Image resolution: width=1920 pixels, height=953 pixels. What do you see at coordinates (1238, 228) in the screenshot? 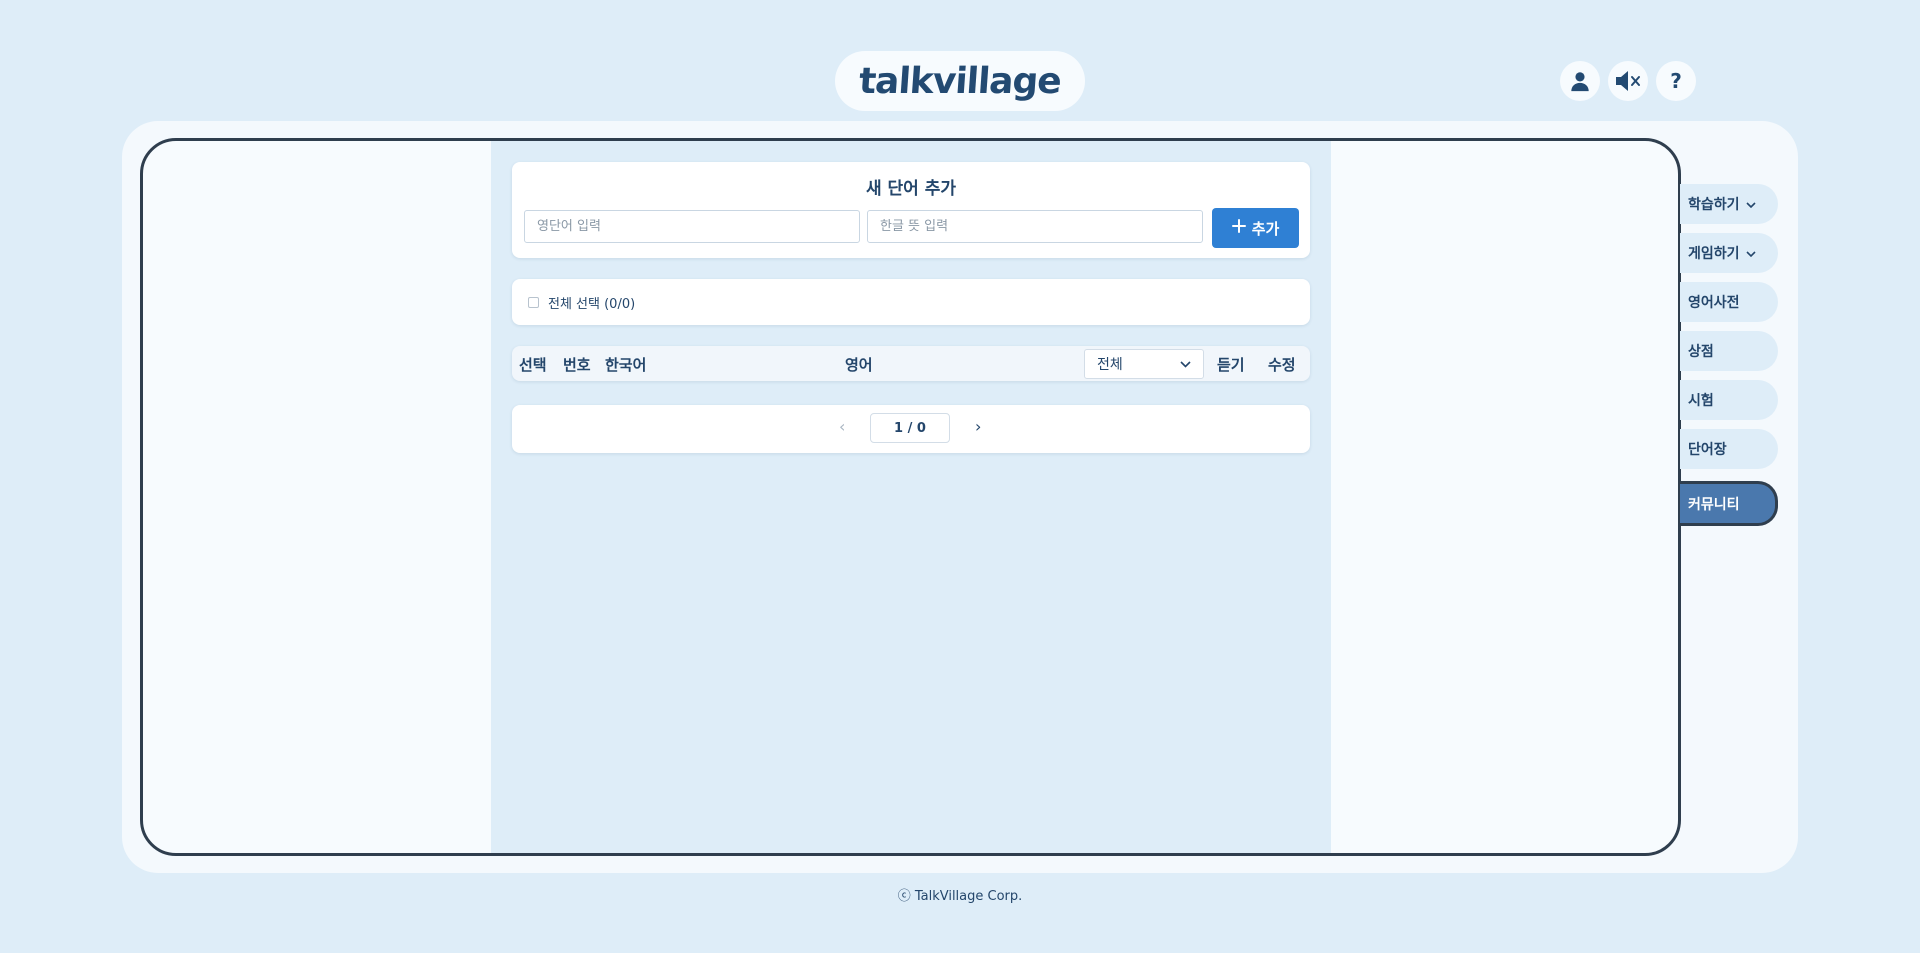
I see `plus-icon` at bounding box center [1238, 228].